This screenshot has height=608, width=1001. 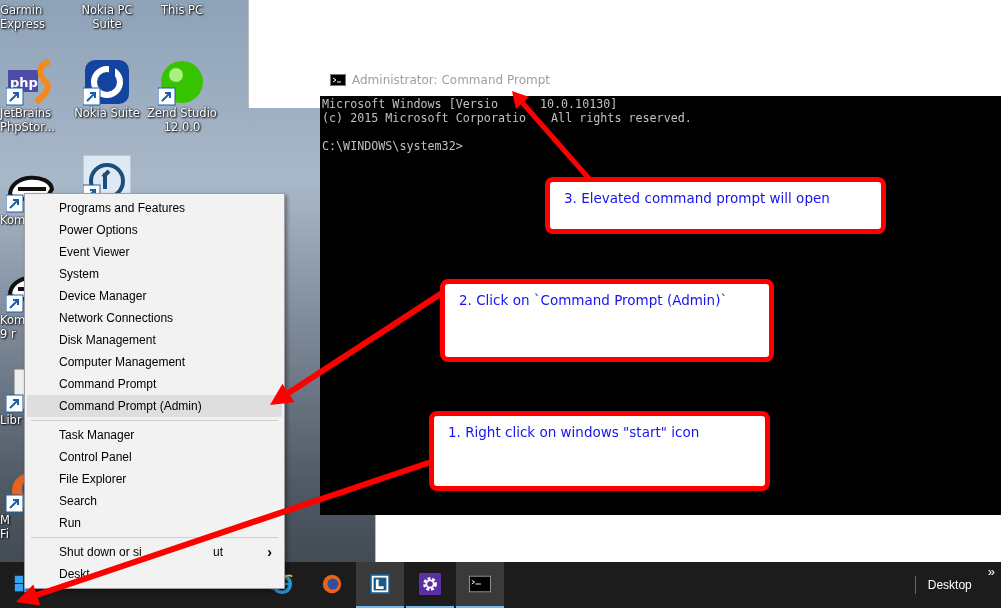 What do you see at coordinates (578, 104) in the screenshot?
I see `console-text: 10.0.10130]` at bounding box center [578, 104].